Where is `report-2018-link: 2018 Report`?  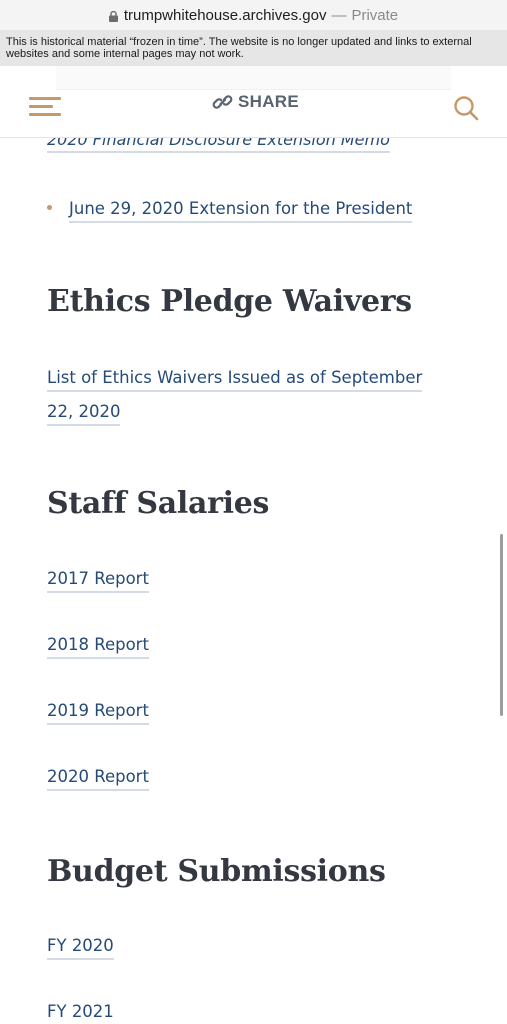 report-2018-link: 2018 Report is located at coordinates (98, 647).